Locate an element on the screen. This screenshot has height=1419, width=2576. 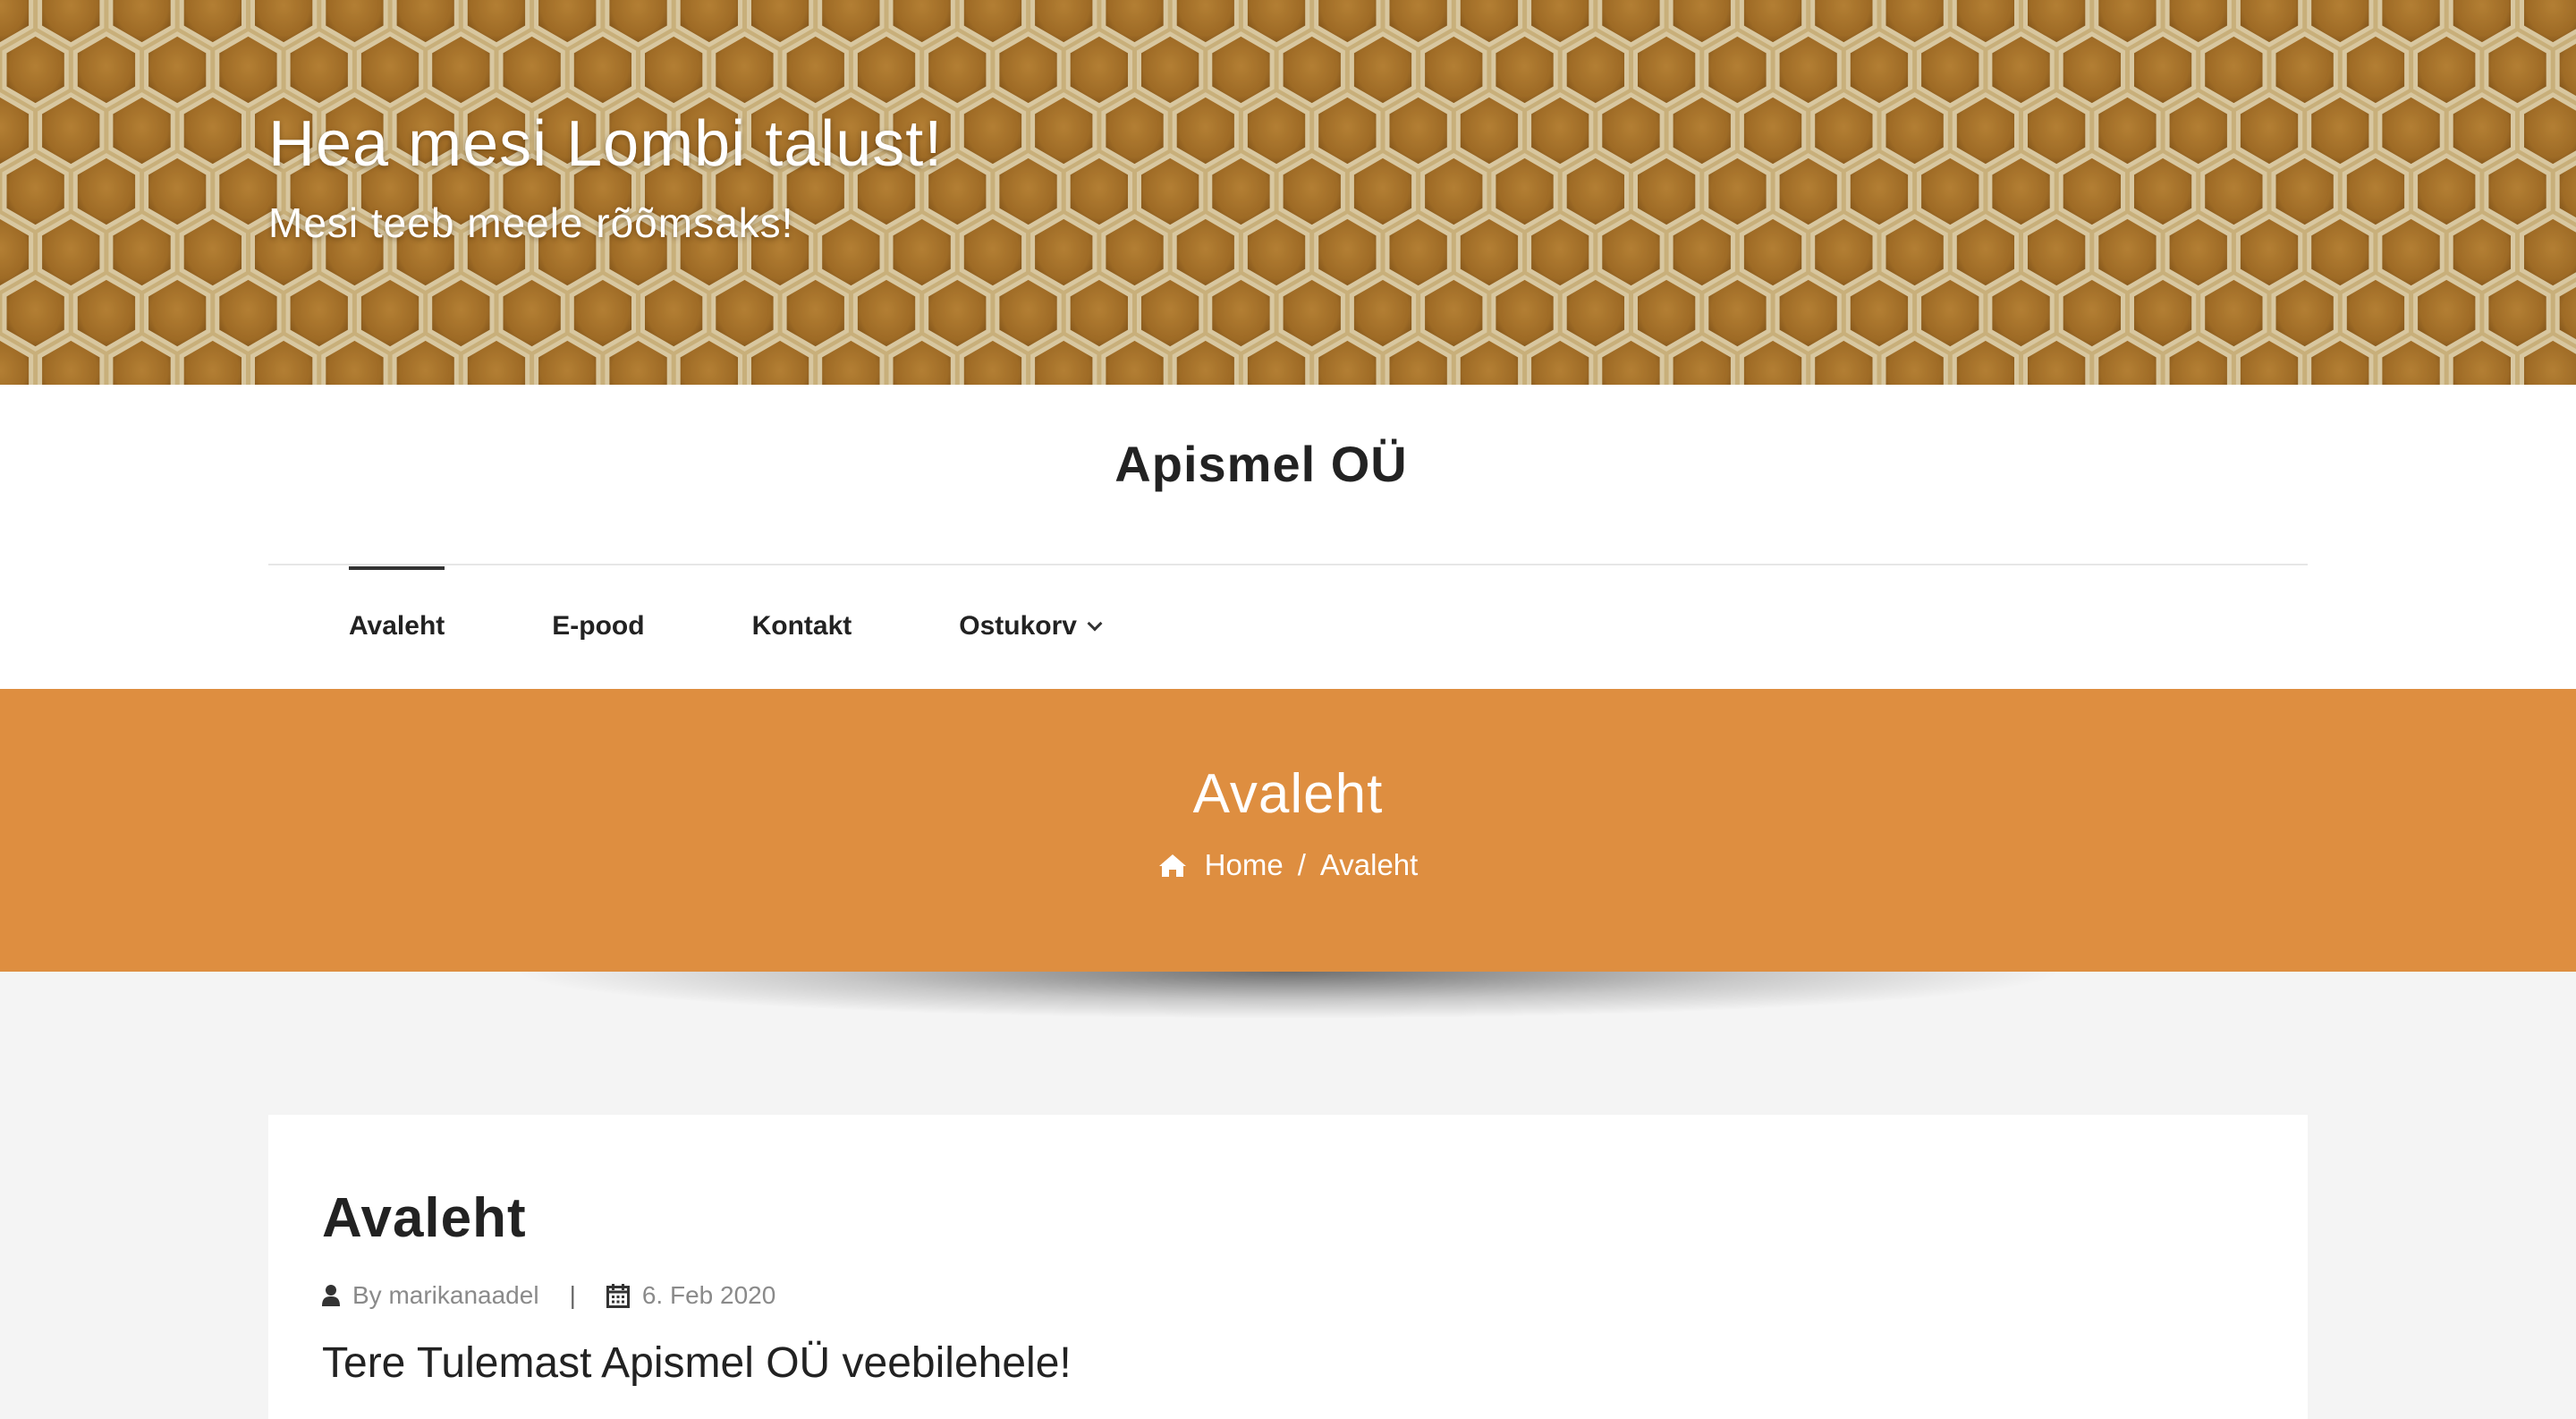
hero-title: Hea mesi Lombi talust! is located at coordinates (605, 144).